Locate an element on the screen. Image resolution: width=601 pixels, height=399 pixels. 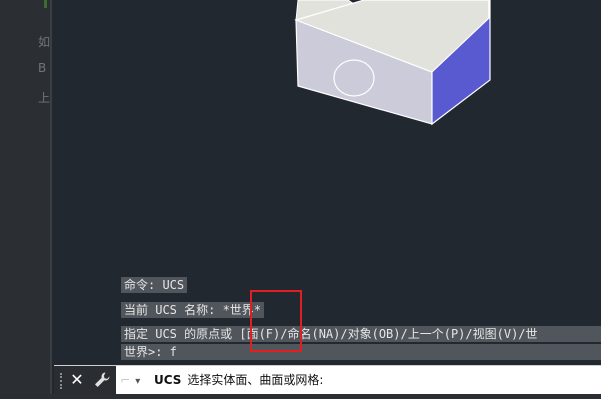
command-prompt: UCS 选择实体面、曲面或网格: is located at coordinates (238, 380).